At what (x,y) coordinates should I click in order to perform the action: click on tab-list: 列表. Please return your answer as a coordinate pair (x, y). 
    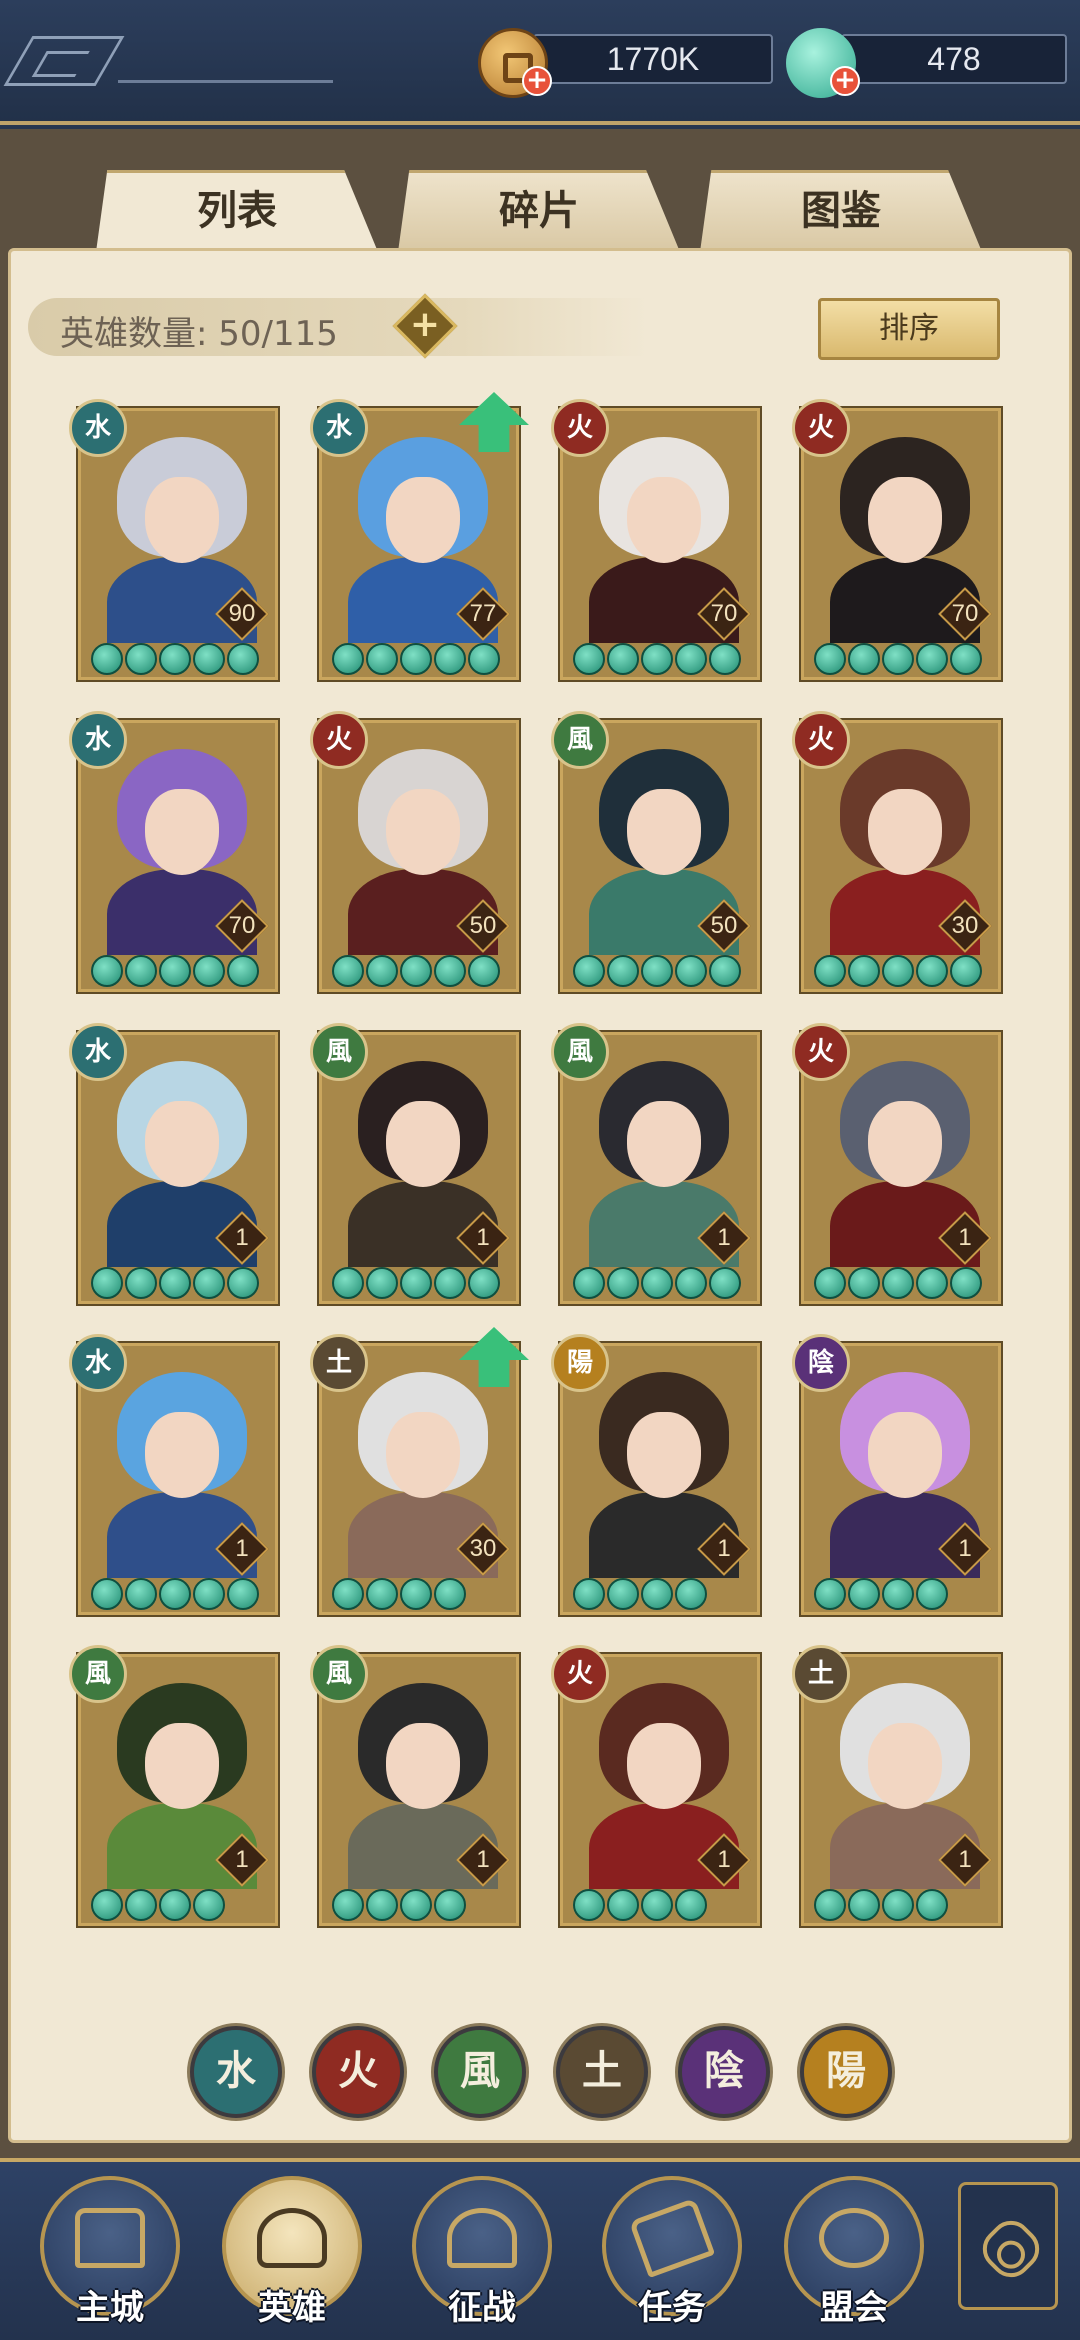
    Looking at the image, I should click on (237, 211).